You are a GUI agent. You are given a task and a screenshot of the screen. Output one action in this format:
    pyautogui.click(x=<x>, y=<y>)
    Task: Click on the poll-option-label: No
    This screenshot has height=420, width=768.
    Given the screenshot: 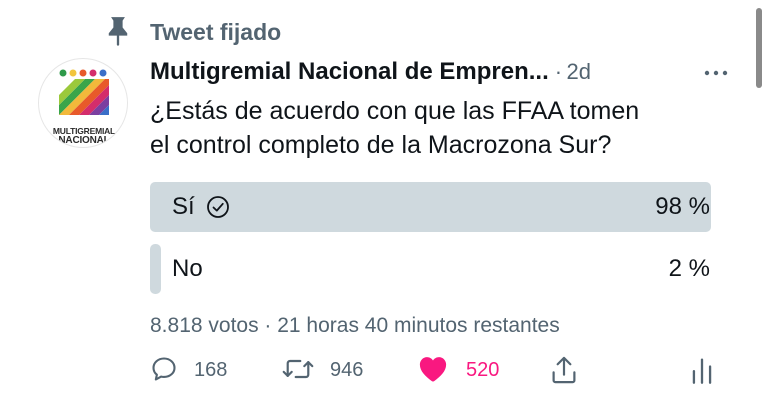 What is the action you would take?
    pyautogui.click(x=187, y=268)
    